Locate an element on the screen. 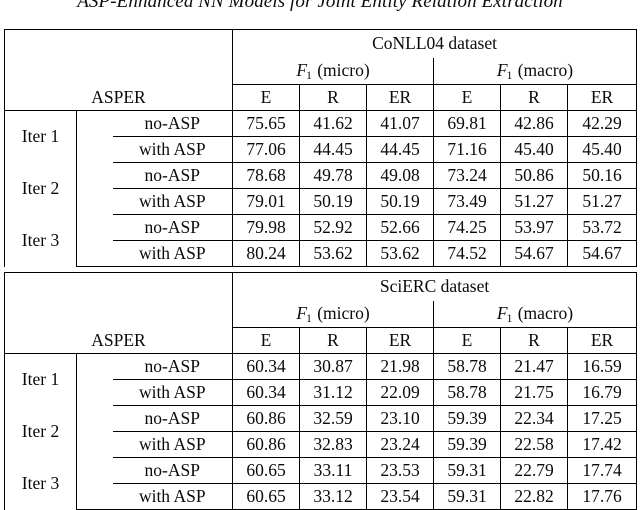 The height and width of the screenshot is (510, 640). metric-value: 53.97 is located at coordinates (534, 227).